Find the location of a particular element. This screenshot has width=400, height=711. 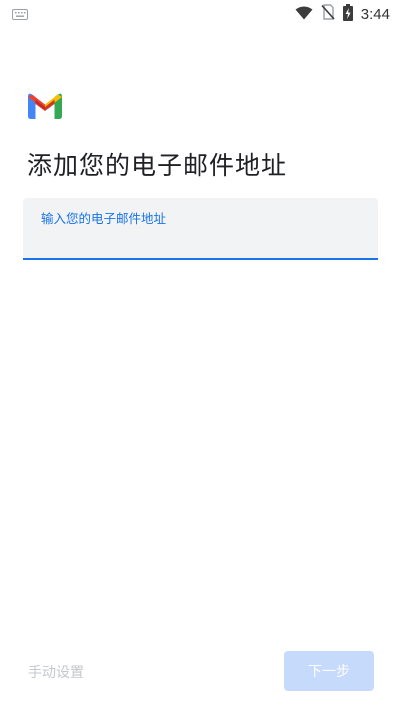

status-right: 3:44 is located at coordinates (342, 14).